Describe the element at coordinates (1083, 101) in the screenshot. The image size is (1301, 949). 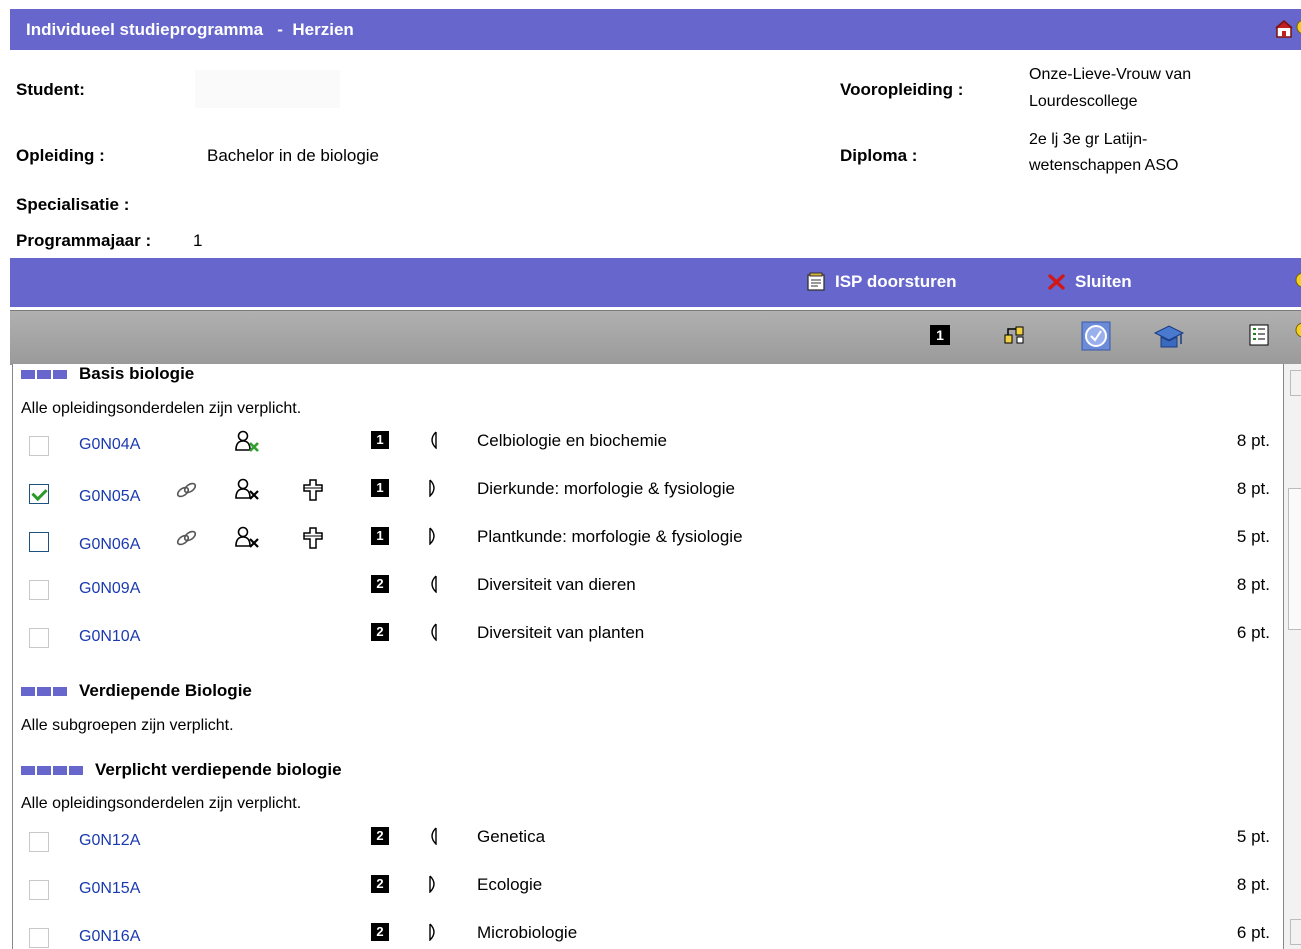
I see `vooropleiding-value-line2: Lourdescollege` at that location.